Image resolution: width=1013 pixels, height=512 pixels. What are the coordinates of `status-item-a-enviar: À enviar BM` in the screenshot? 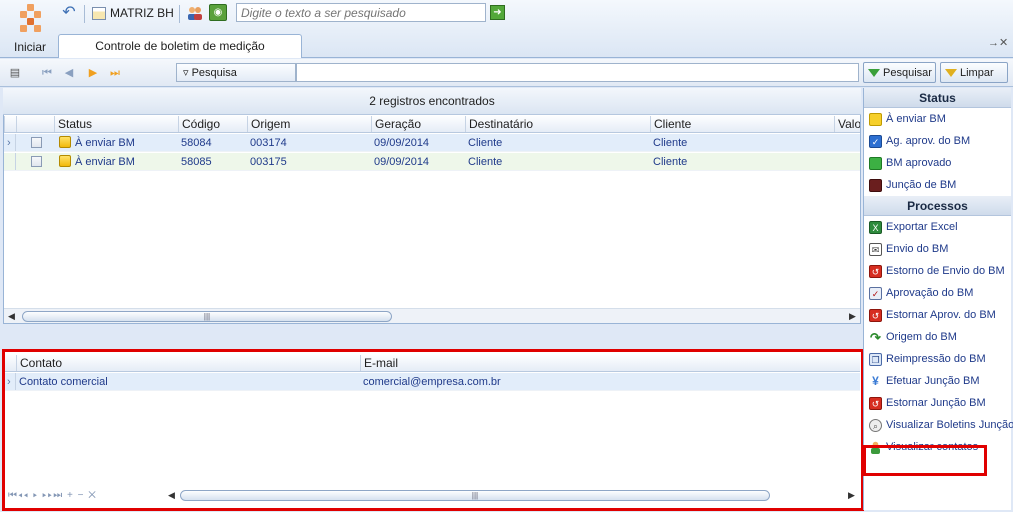 It's located at (937, 119).